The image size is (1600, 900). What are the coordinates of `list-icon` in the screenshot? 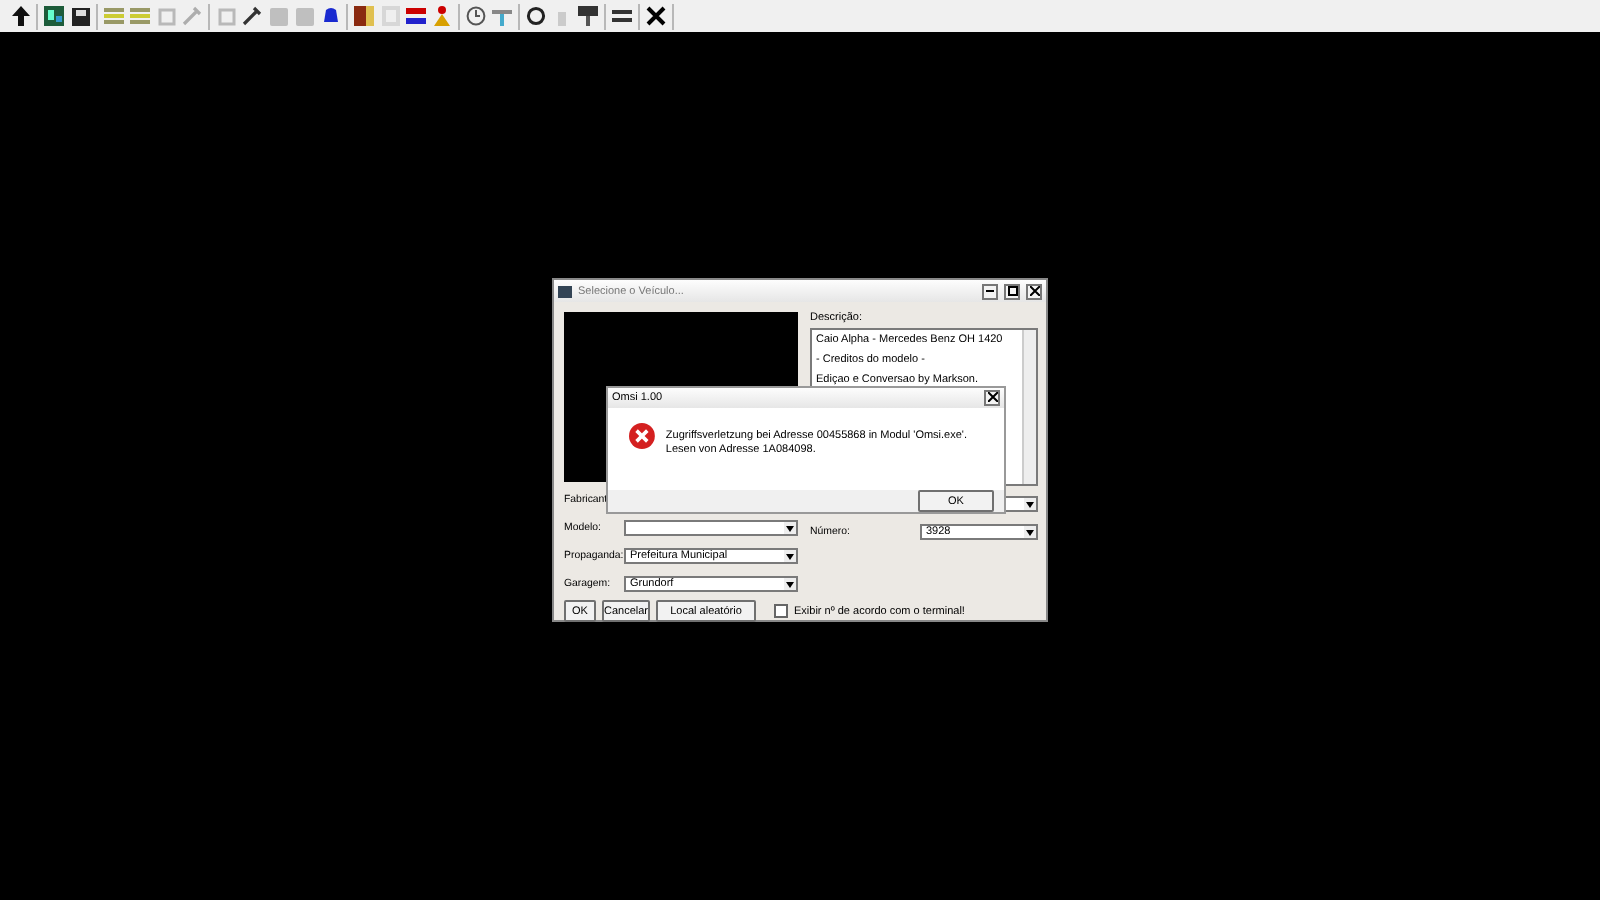 It's located at (622, 16).